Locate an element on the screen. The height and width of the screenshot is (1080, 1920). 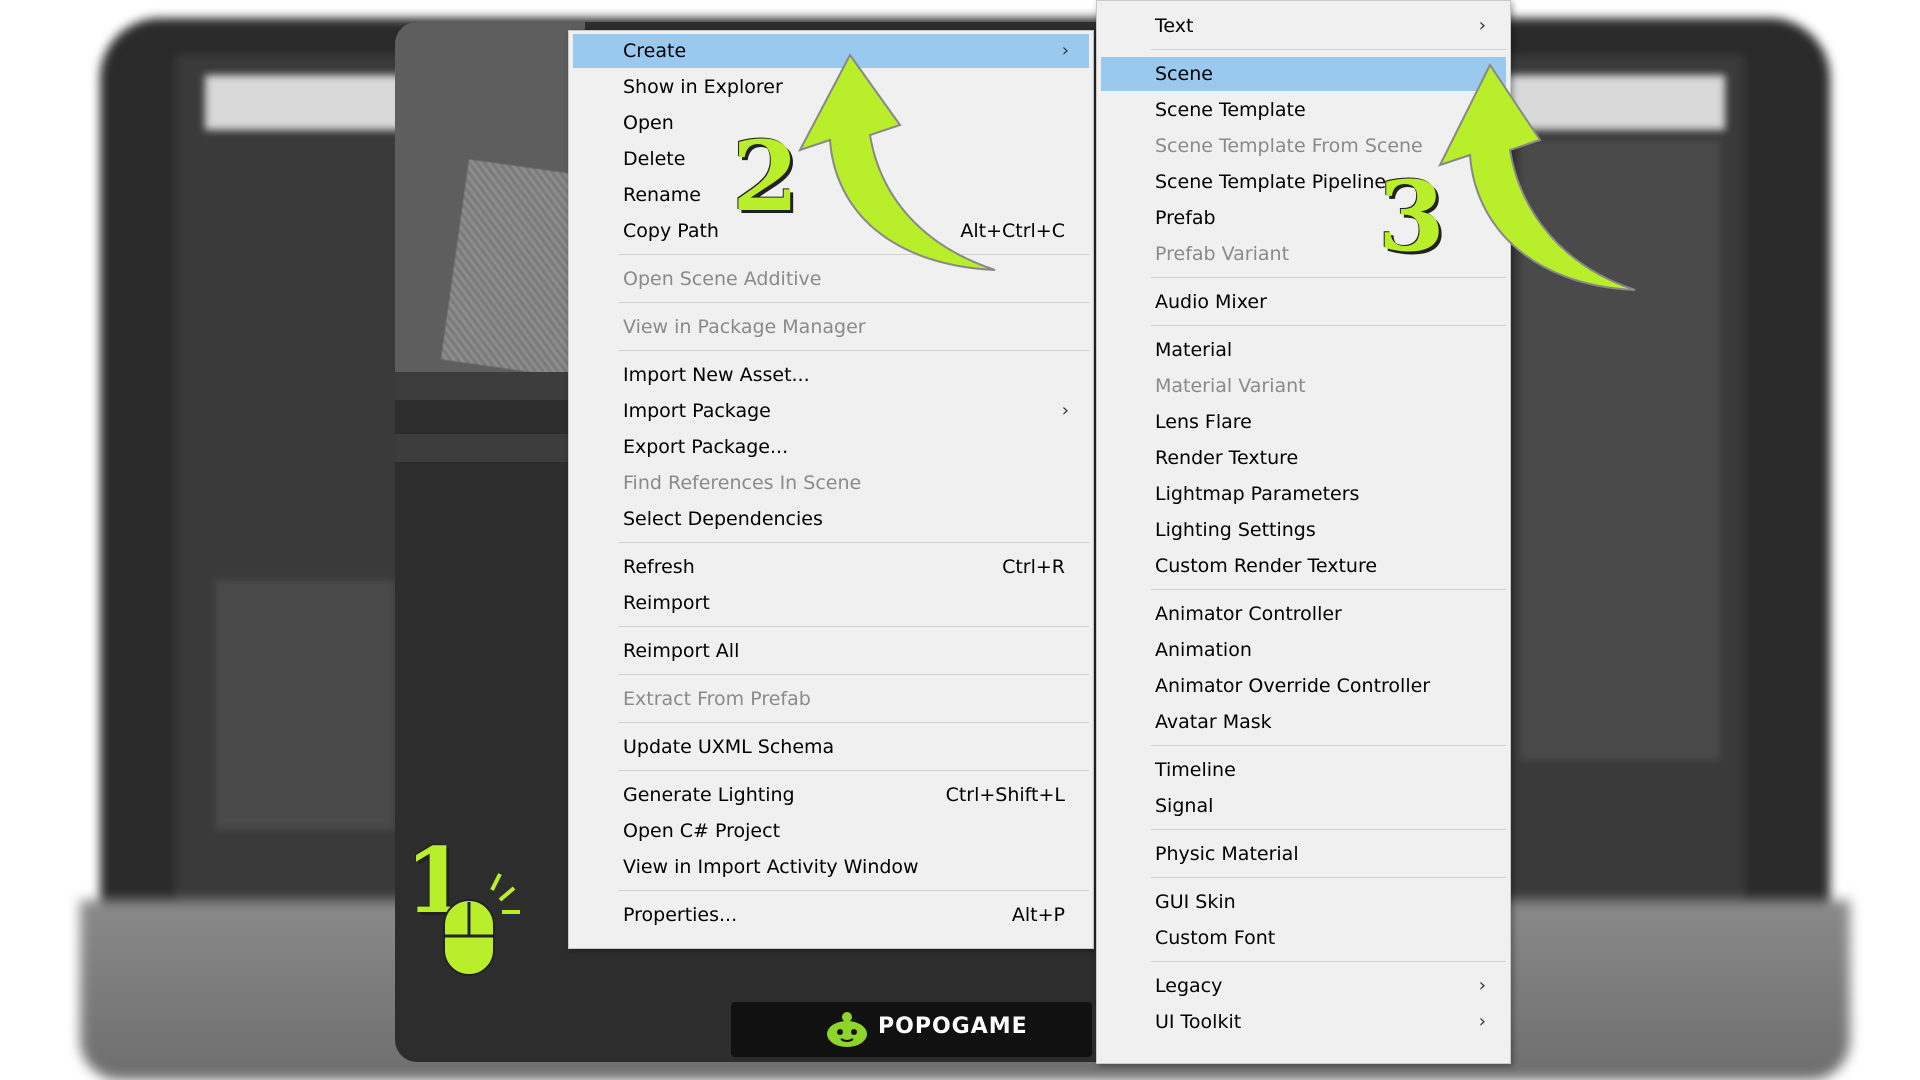
menu-item-select-dependencies: Select Dependencies is located at coordinates (831, 519).